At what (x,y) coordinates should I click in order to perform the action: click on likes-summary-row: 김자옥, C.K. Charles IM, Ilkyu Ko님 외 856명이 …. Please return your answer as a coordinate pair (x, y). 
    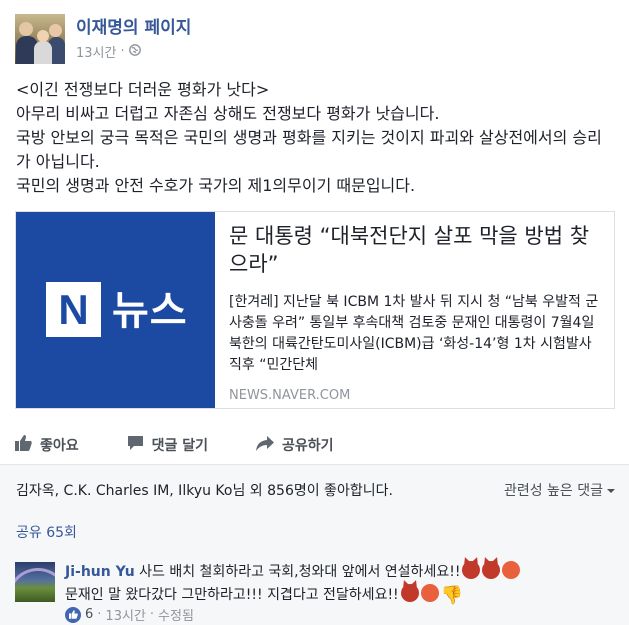
    Looking at the image, I should click on (314, 488).